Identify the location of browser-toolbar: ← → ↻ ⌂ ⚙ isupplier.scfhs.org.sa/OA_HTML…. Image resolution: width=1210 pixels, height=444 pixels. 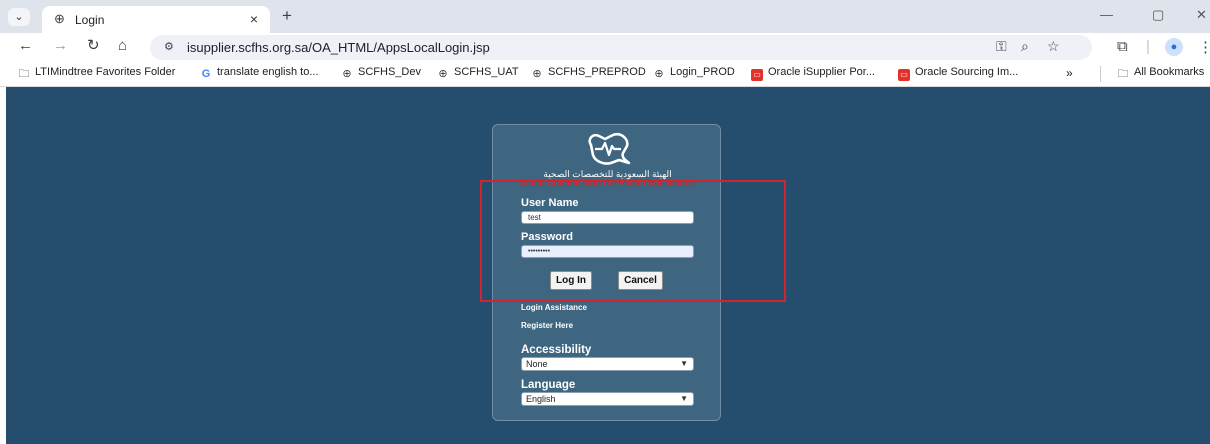
(605, 47).